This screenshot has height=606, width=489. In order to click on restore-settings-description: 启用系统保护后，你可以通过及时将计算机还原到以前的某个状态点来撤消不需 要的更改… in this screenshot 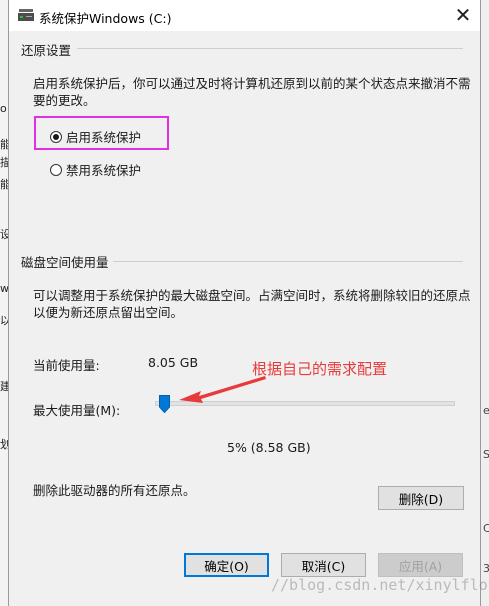, I will do `click(252, 92)`.